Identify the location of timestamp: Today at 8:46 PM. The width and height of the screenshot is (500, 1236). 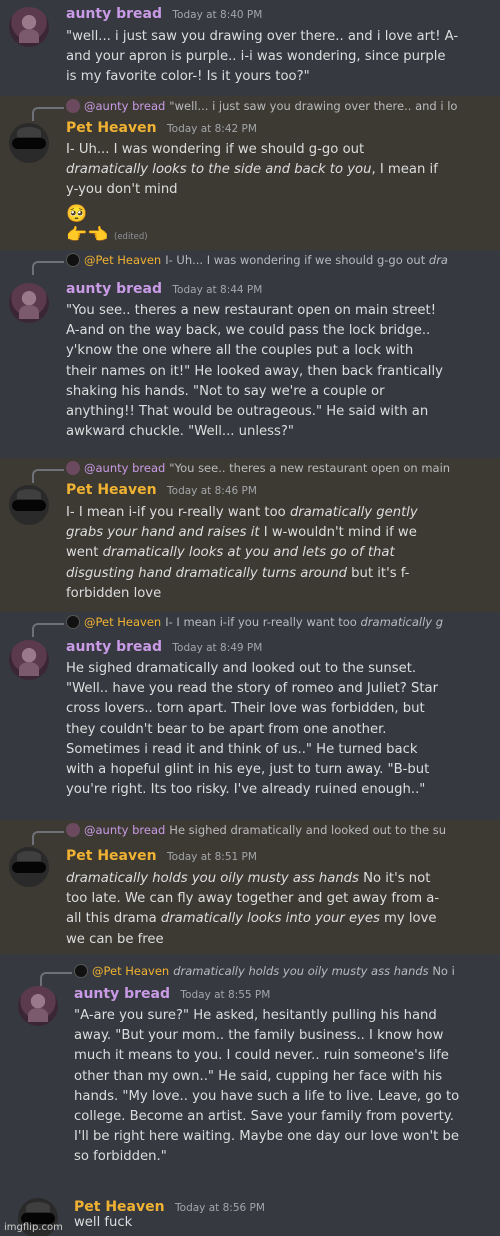
(212, 491).